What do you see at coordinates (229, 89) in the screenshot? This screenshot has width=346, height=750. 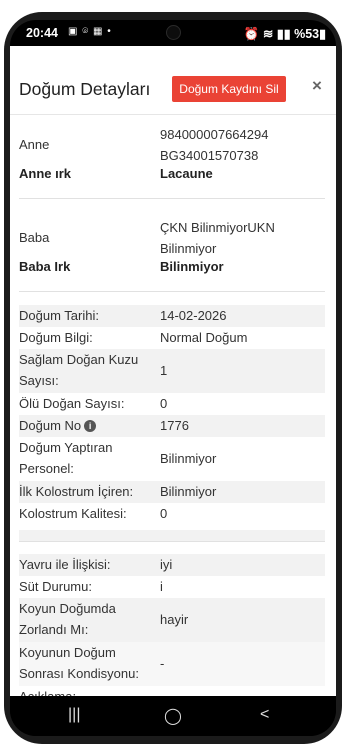 I see `delete-birth-record-button: Doğum Kaydını Sil` at bounding box center [229, 89].